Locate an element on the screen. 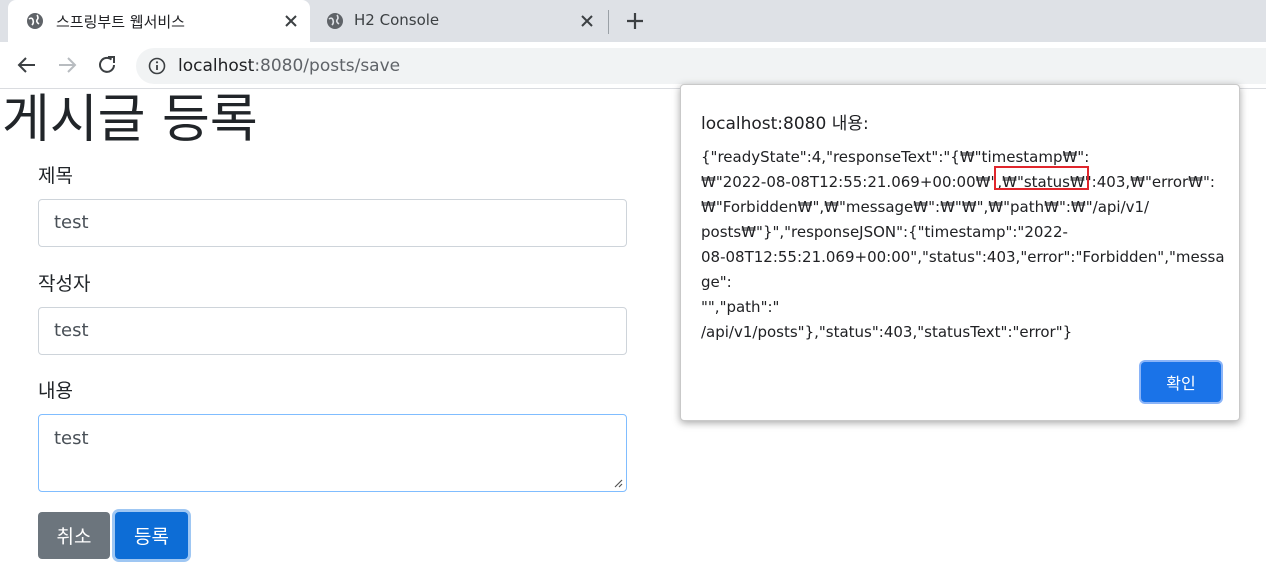 Image resolution: width=1266 pixels, height=571 pixels. url-host: localhost is located at coordinates (216, 66).